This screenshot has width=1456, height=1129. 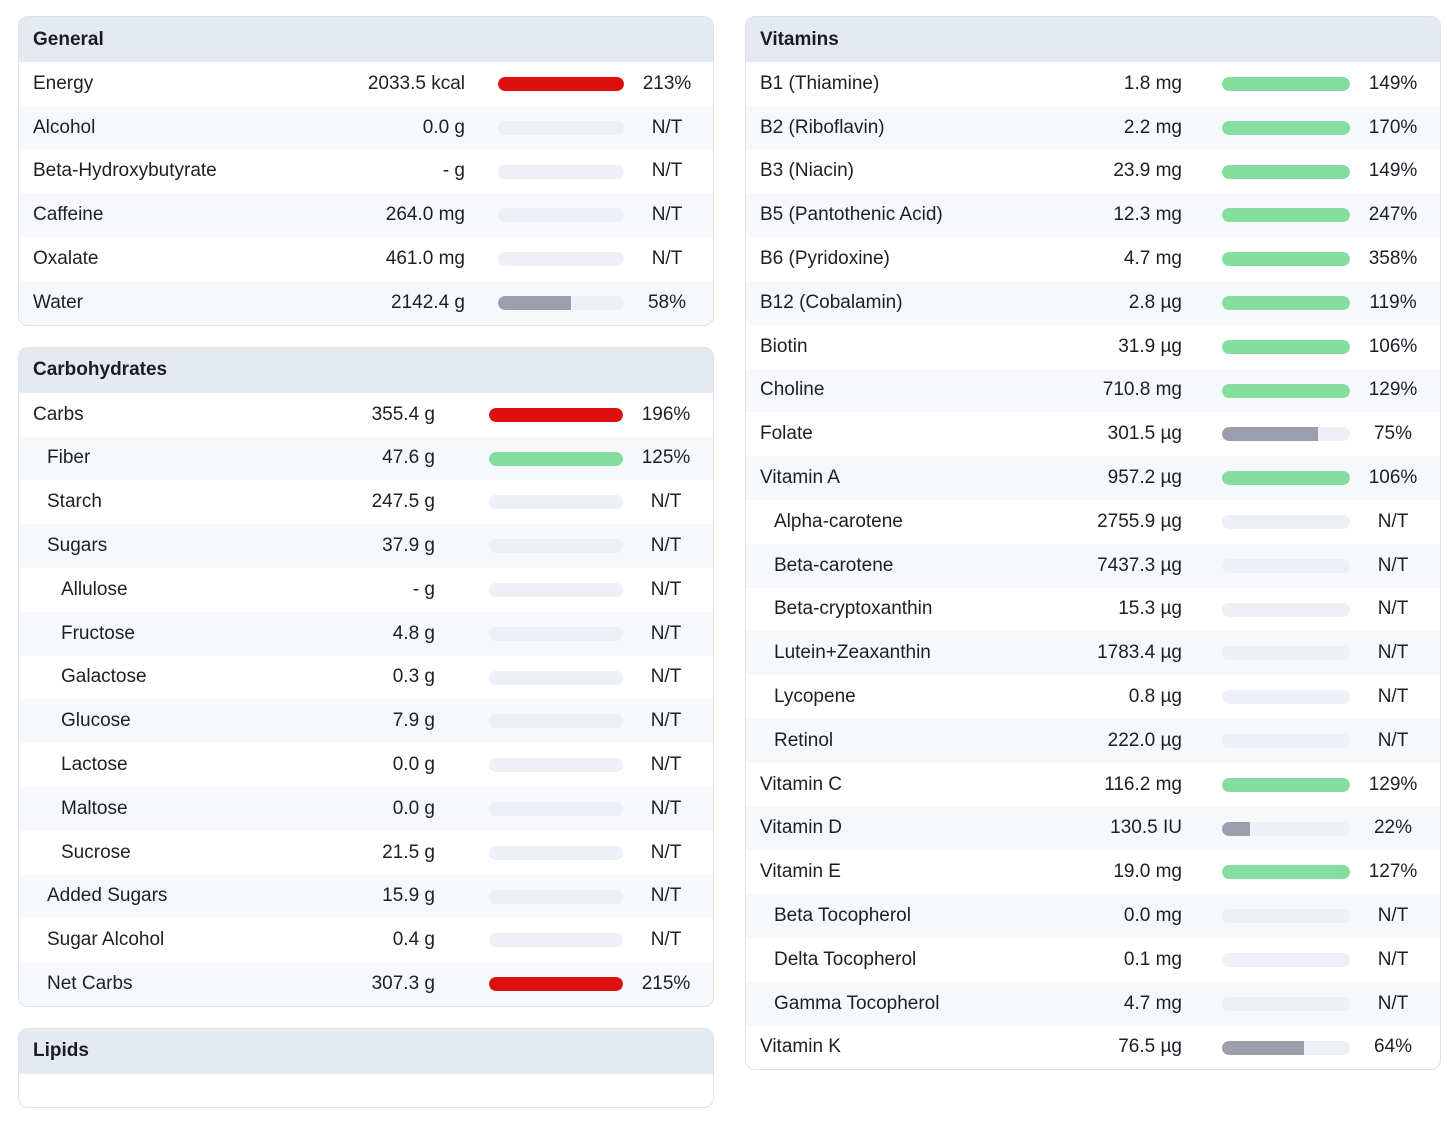 What do you see at coordinates (366, 940) in the screenshot?
I see `nutrient-row: Sugar Alcohol 0.4 g N/T` at bounding box center [366, 940].